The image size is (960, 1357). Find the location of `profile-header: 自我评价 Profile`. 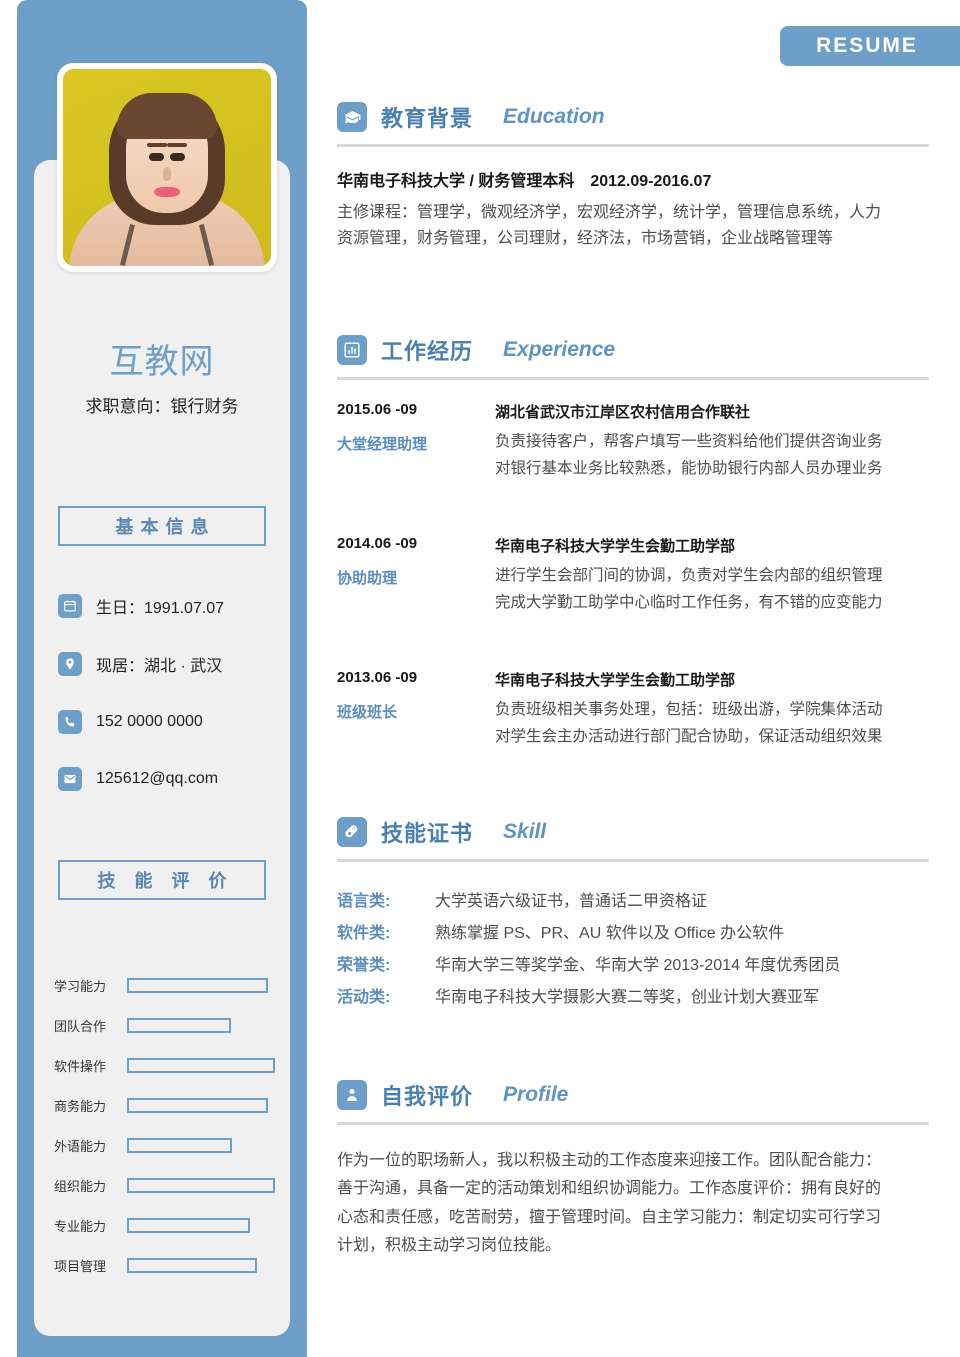

profile-header: 自我评价 Profile is located at coordinates (633, 1095).